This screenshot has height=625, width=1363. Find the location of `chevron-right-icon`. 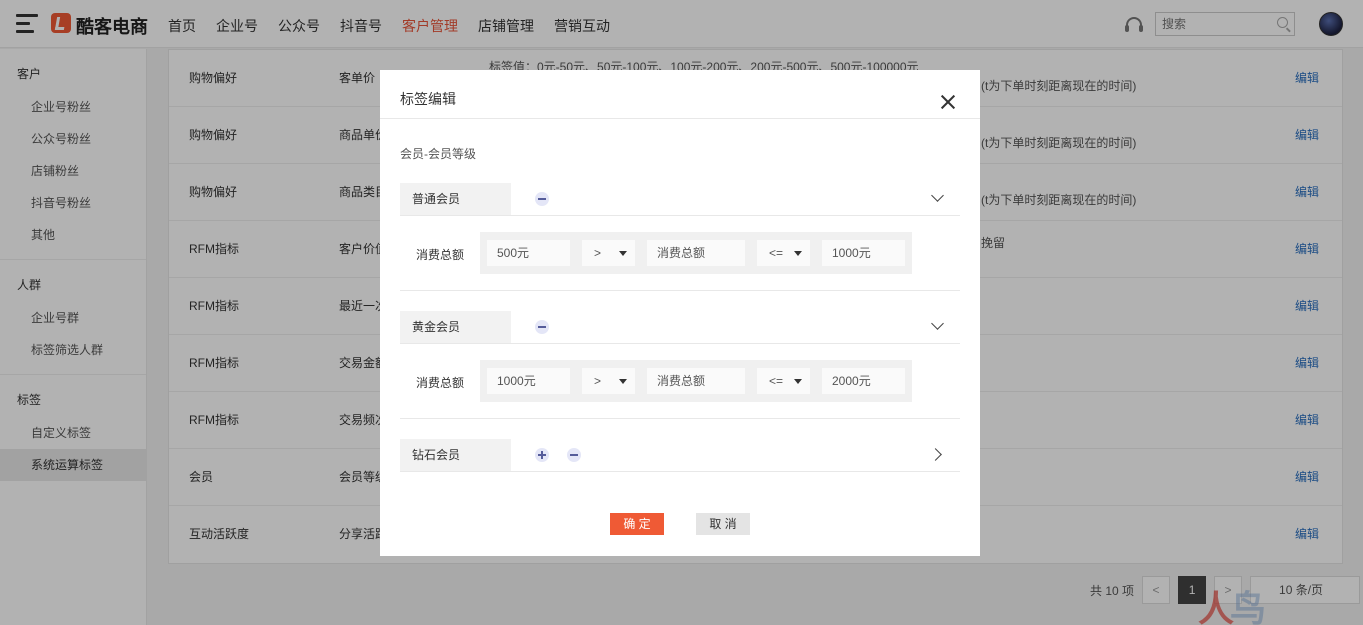

chevron-right-icon is located at coordinates (935, 454).